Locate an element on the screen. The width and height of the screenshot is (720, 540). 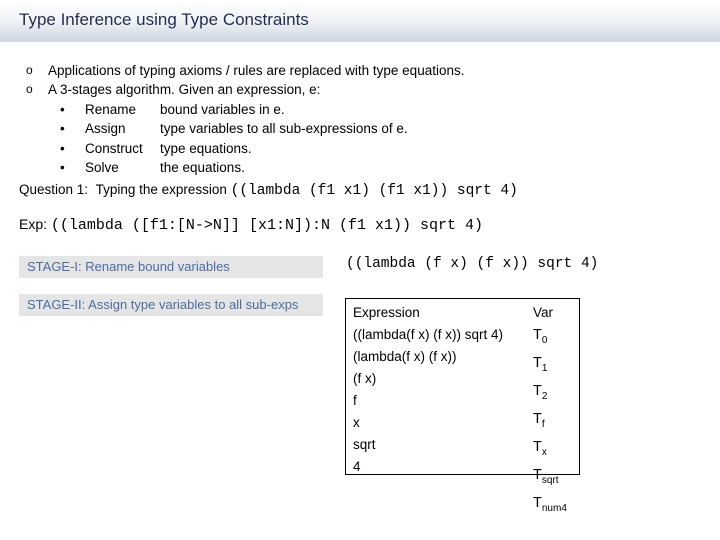
step-item: • Rename bound variables in e. is located at coordinates (245, 109).